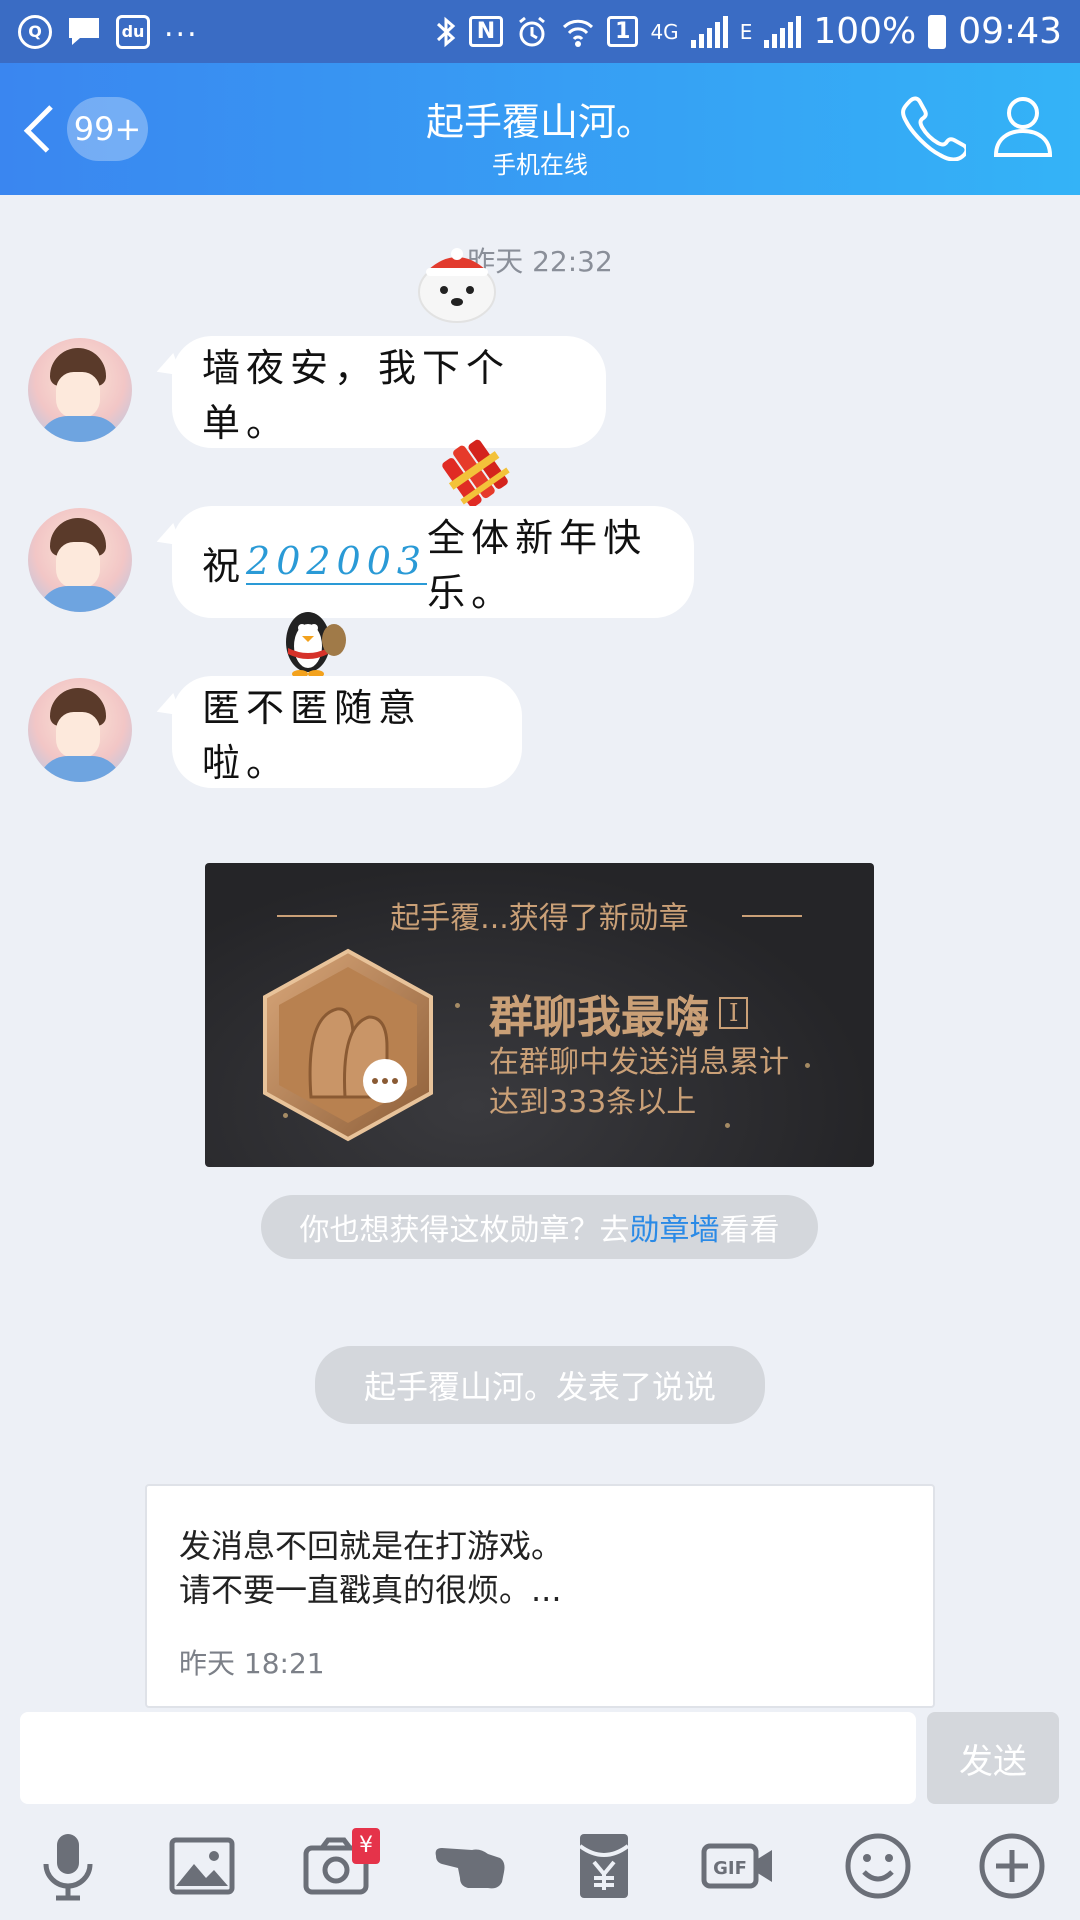 The height and width of the screenshot is (1920, 1080). I want to click on baidu-notification-icon: du, so click(133, 31).